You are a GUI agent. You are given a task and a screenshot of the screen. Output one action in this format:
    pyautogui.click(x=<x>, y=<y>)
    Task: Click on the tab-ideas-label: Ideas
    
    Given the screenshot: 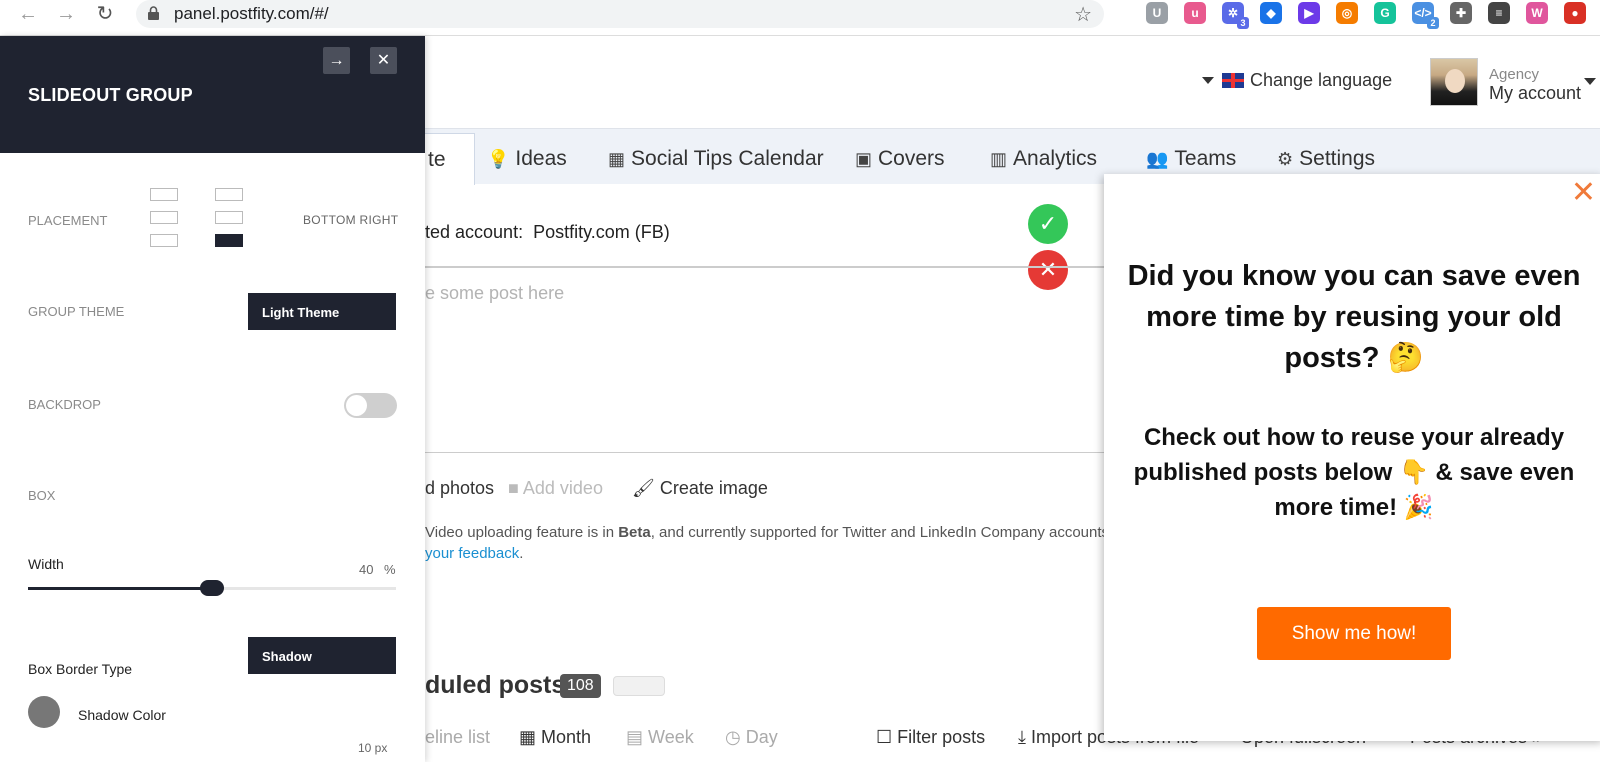 What is the action you would take?
    pyautogui.click(x=541, y=158)
    